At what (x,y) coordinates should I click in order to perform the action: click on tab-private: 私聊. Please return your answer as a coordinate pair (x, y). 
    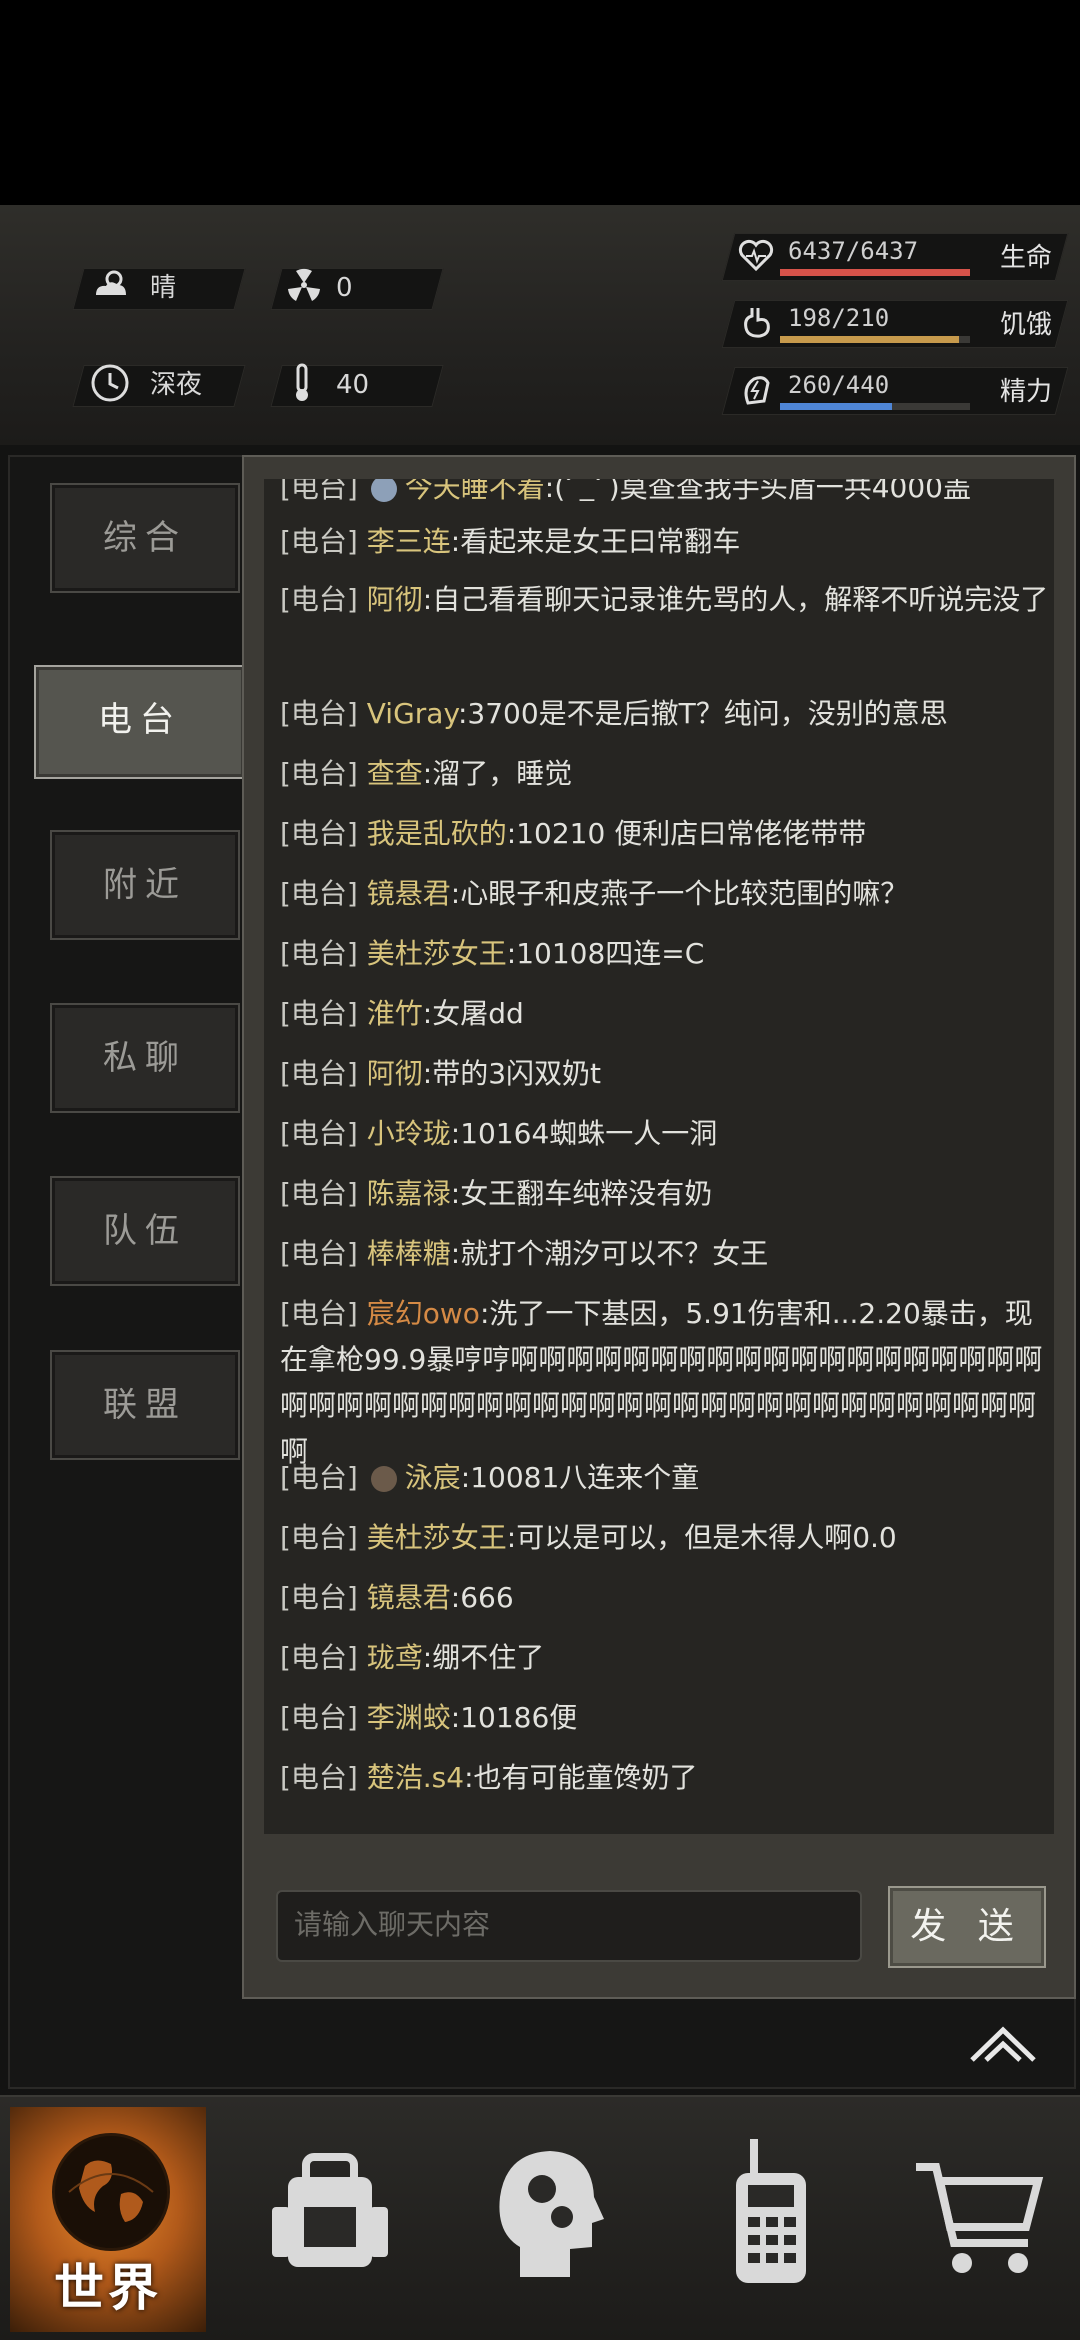
    Looking at the image, I should click on (145, 1058).